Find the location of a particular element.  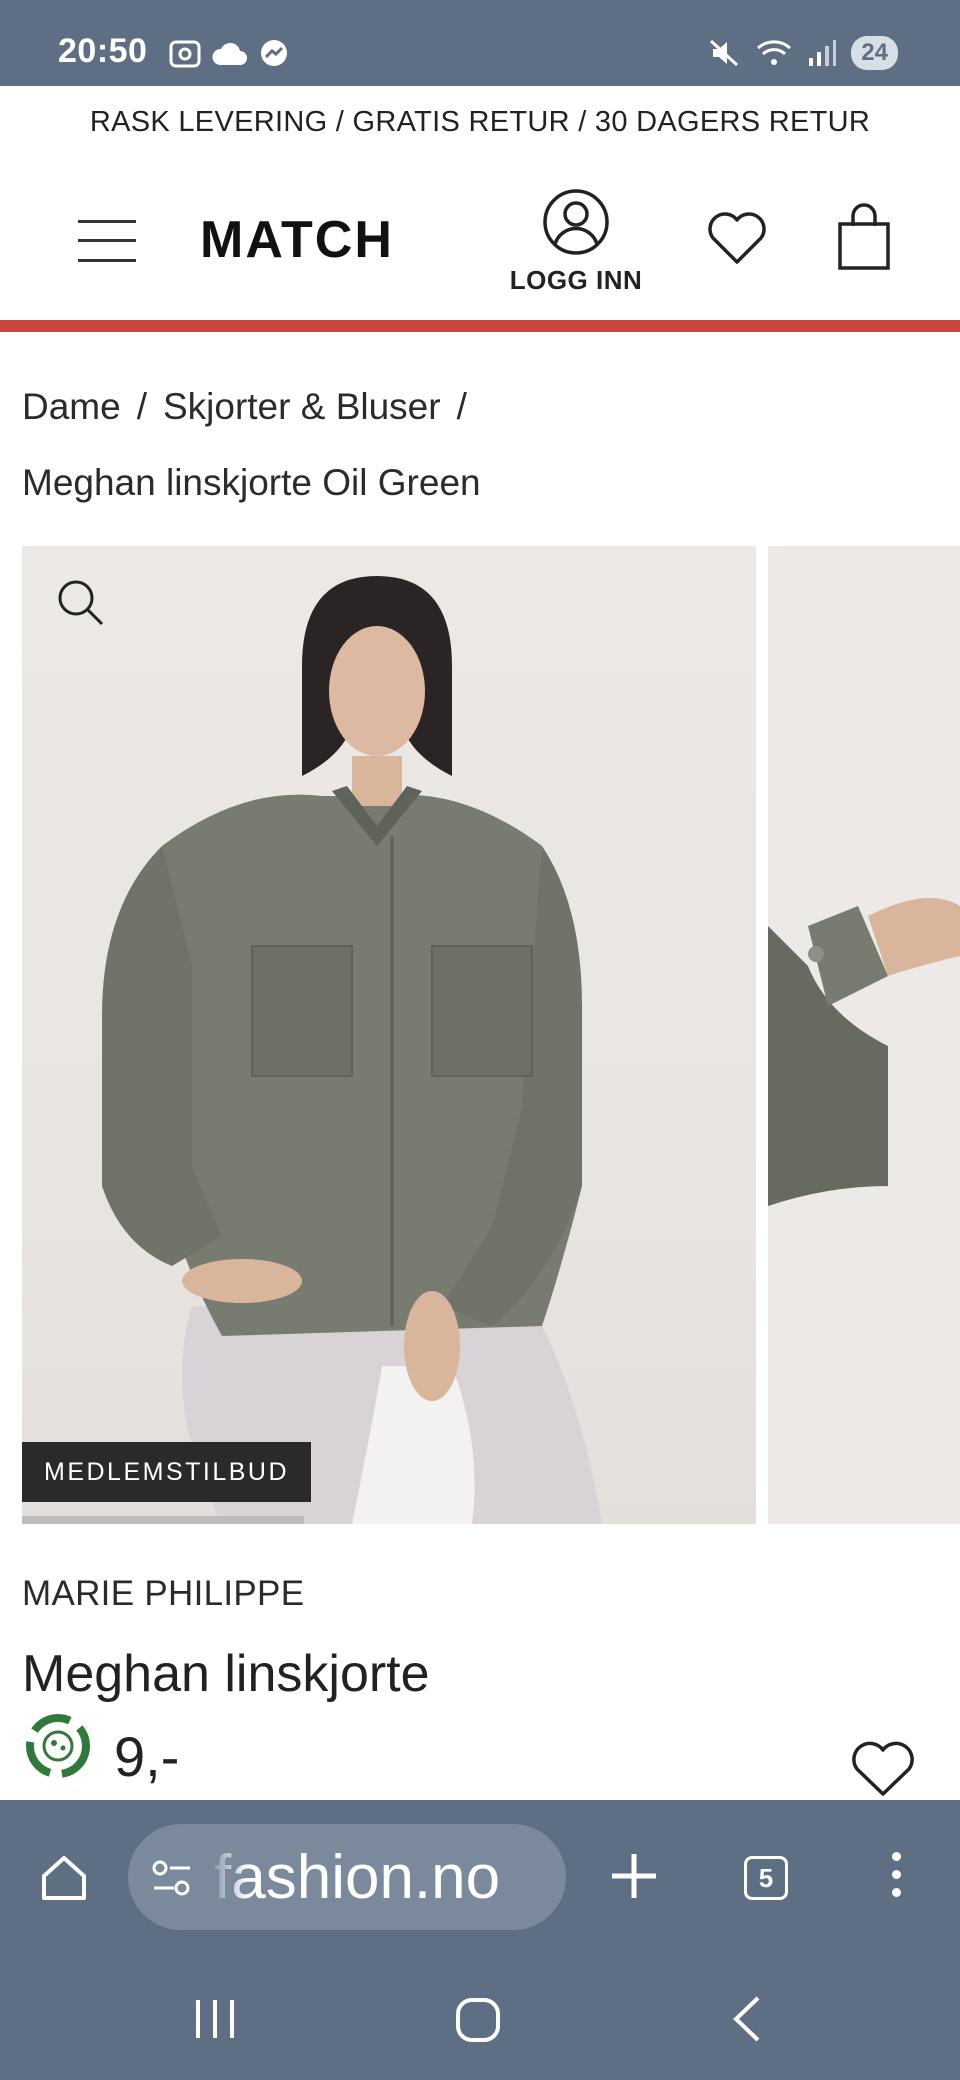

breadcrumb-item-skjorter: Skjorter & Bluser is located at coordinates (302, 406).